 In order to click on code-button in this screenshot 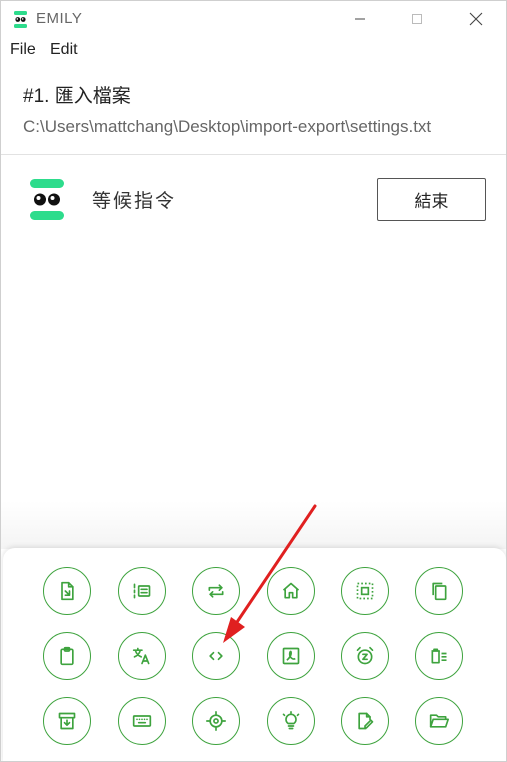, I will do `click(216, 656)`.